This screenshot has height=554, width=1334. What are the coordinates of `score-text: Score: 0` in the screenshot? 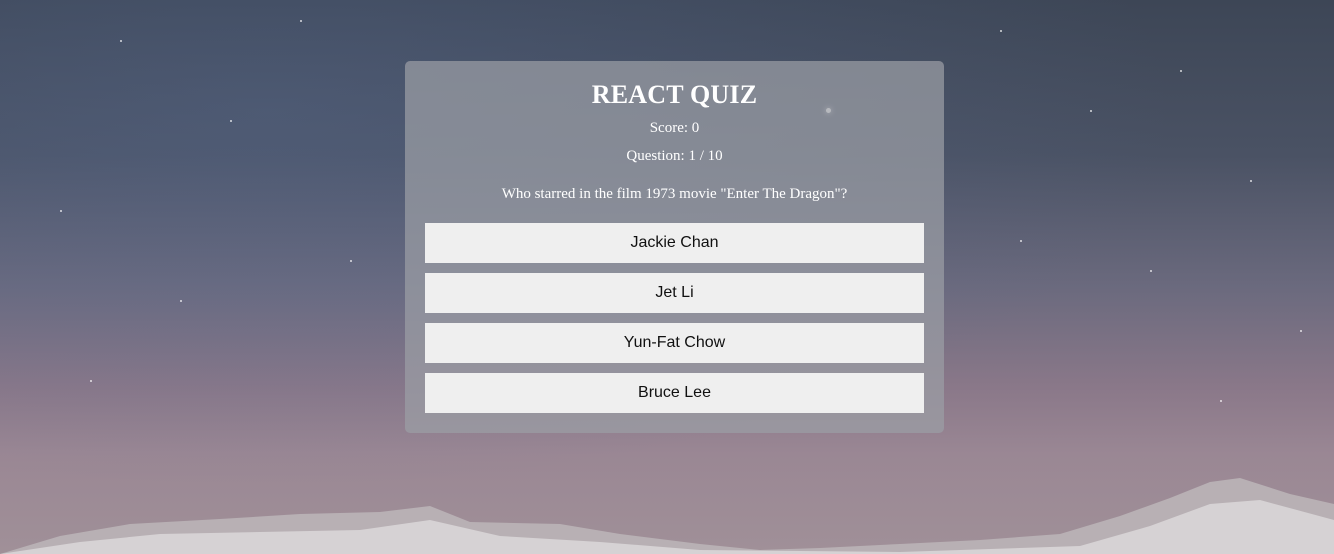 It's located at (674, 128).